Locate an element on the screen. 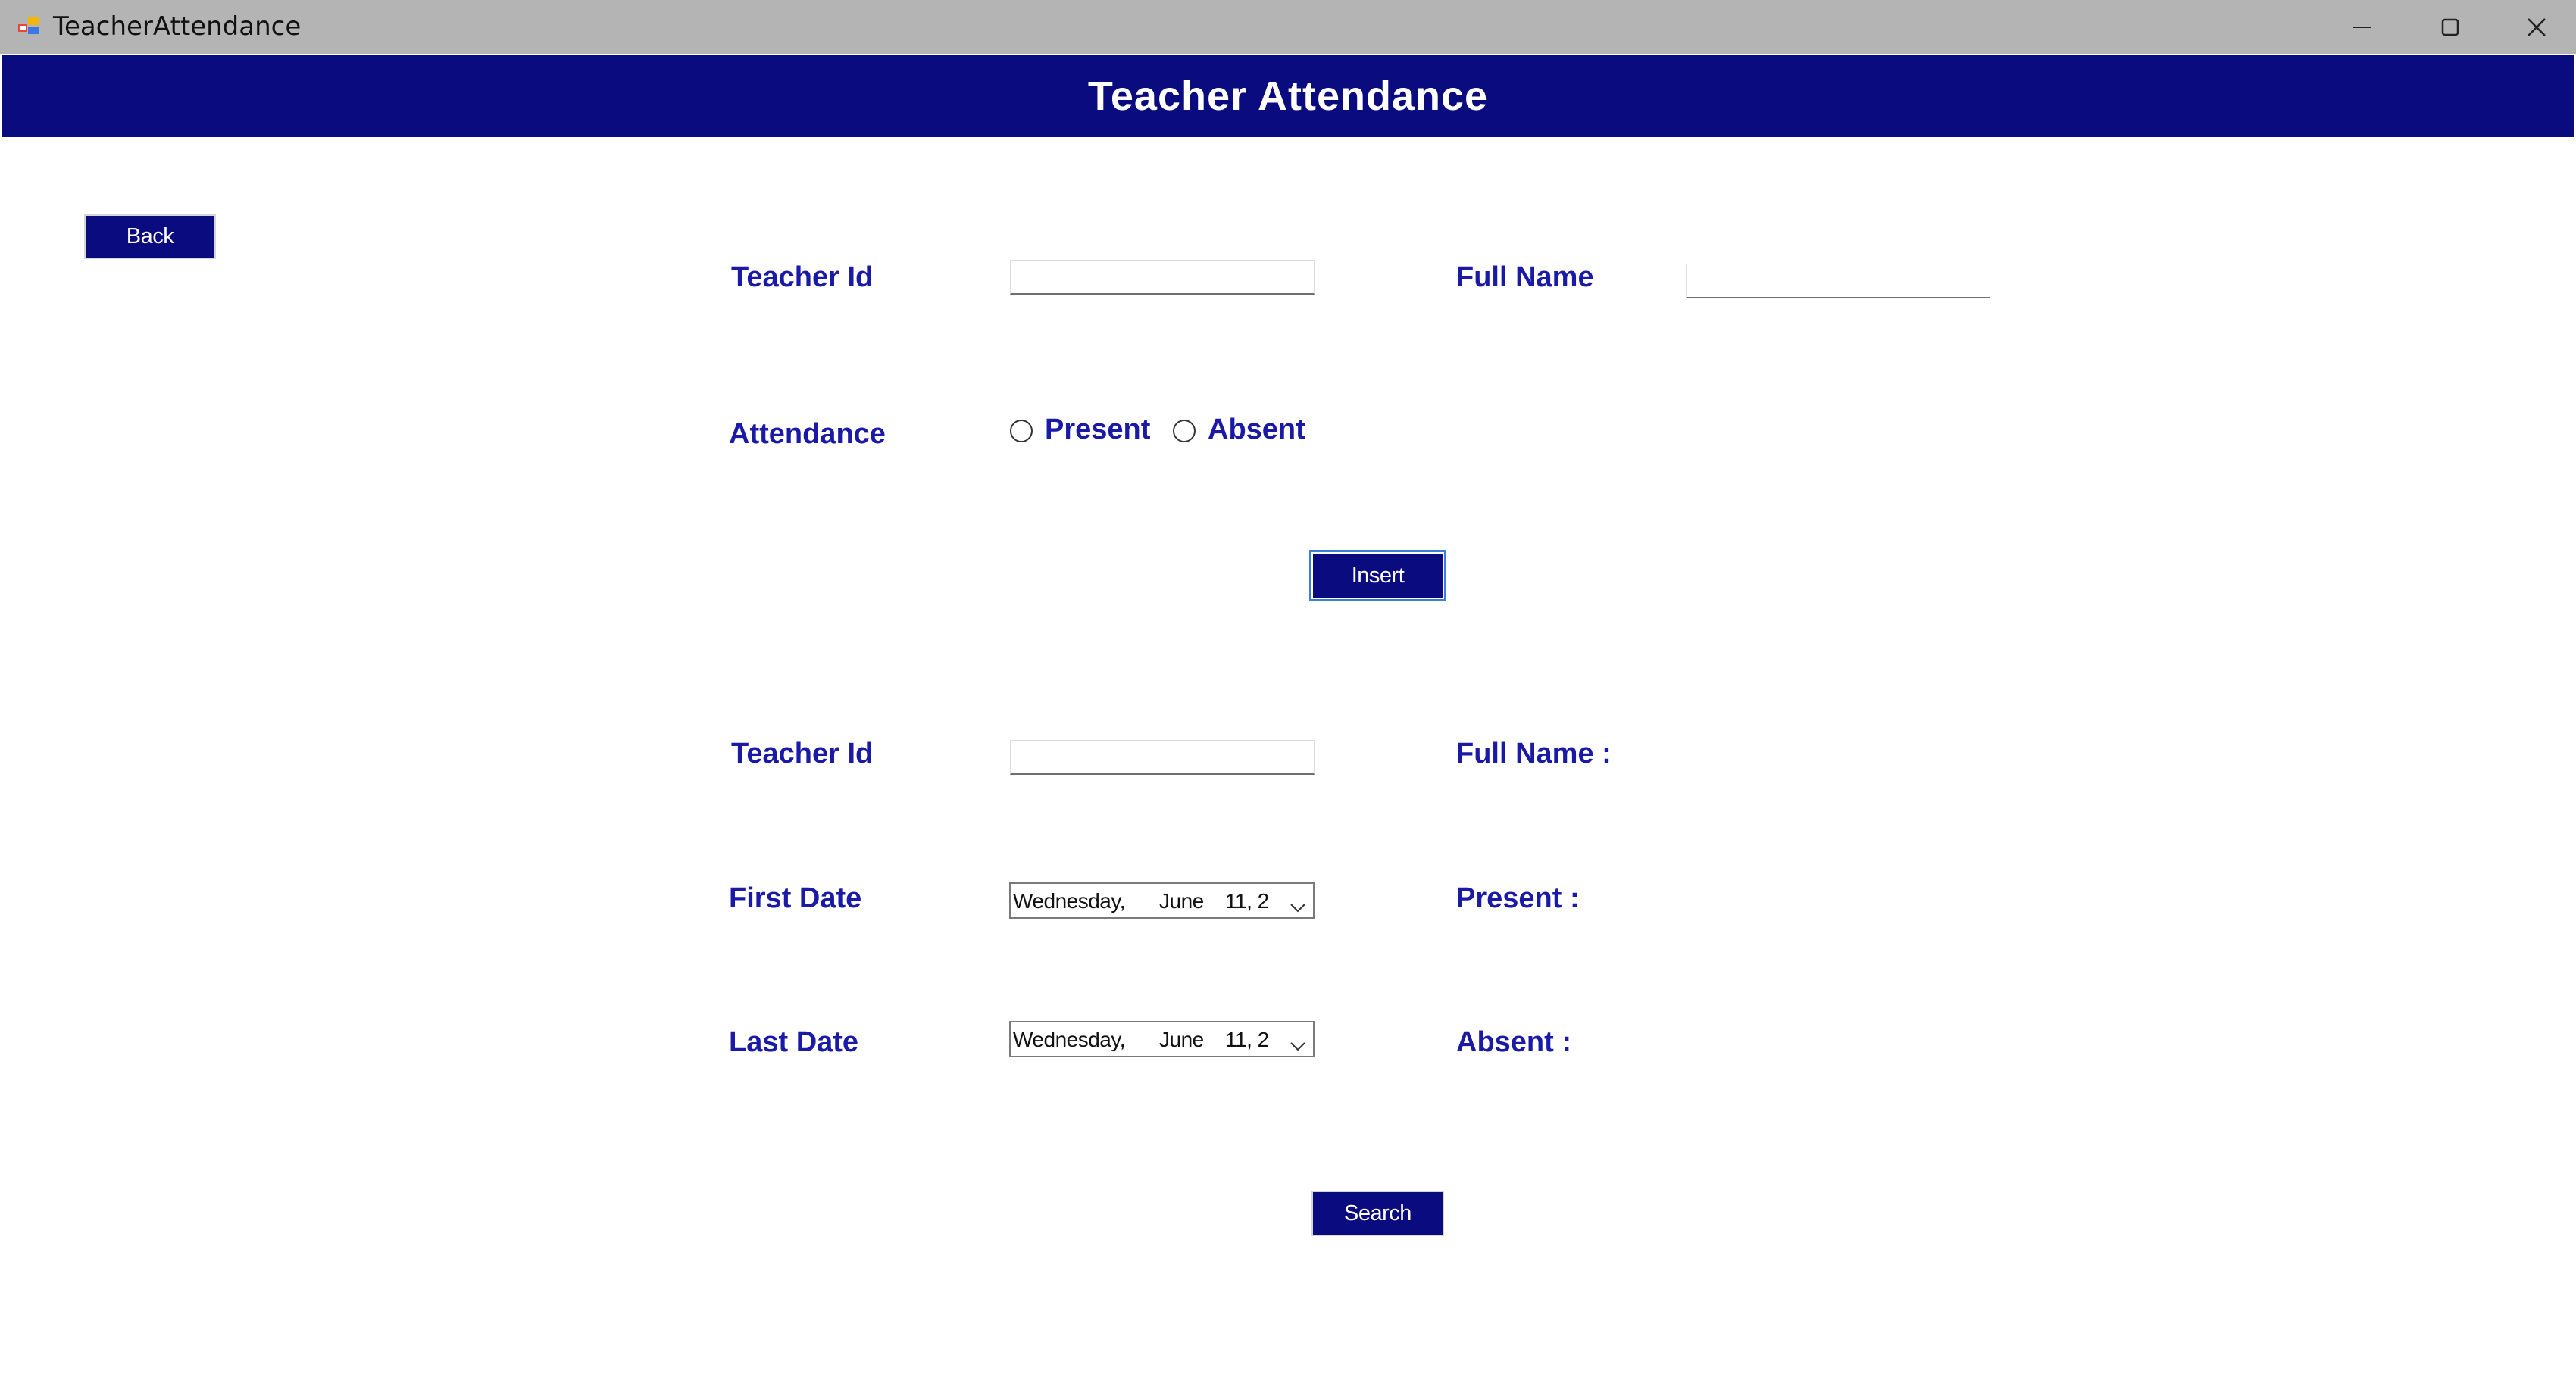 The width and height of the screenshot is (2576, 1383). page-title: Teacher Attendance is located at coordinates (1288, 96).